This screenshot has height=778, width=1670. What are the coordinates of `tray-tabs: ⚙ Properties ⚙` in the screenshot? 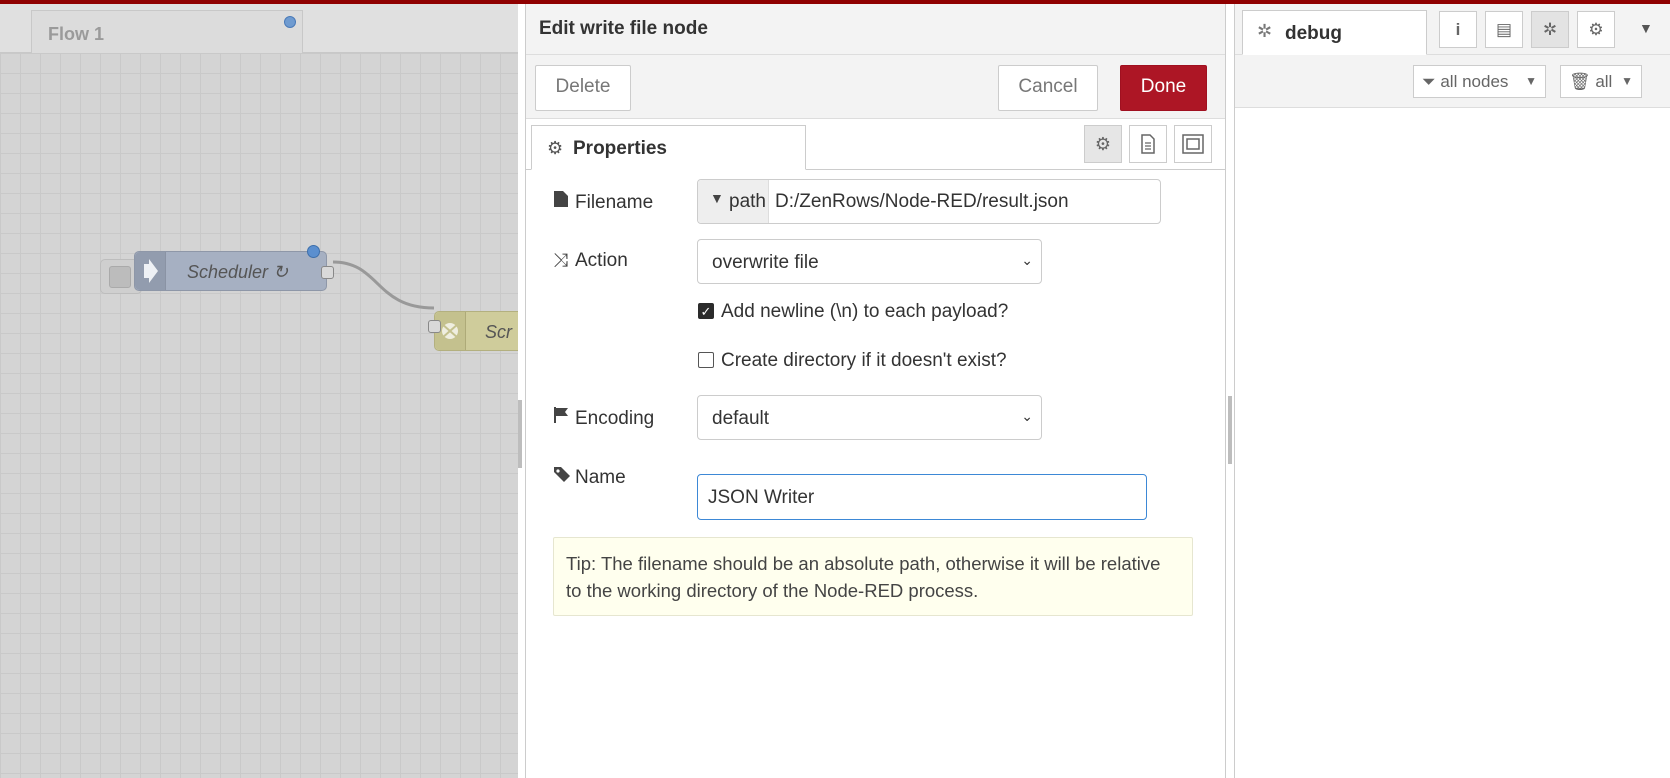 It's located at (875, 145).